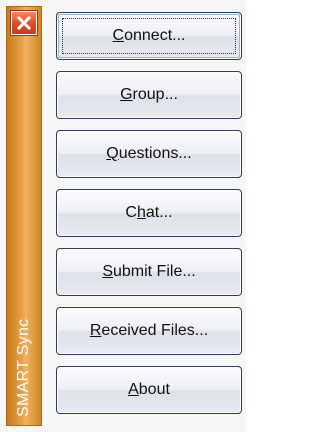 The height and width of the screenshot is (432, 320). What do you see at coordinates (126, 94) in the screenshot?
I see `group-button-accesskey: G` at bounding box center [126, 94].